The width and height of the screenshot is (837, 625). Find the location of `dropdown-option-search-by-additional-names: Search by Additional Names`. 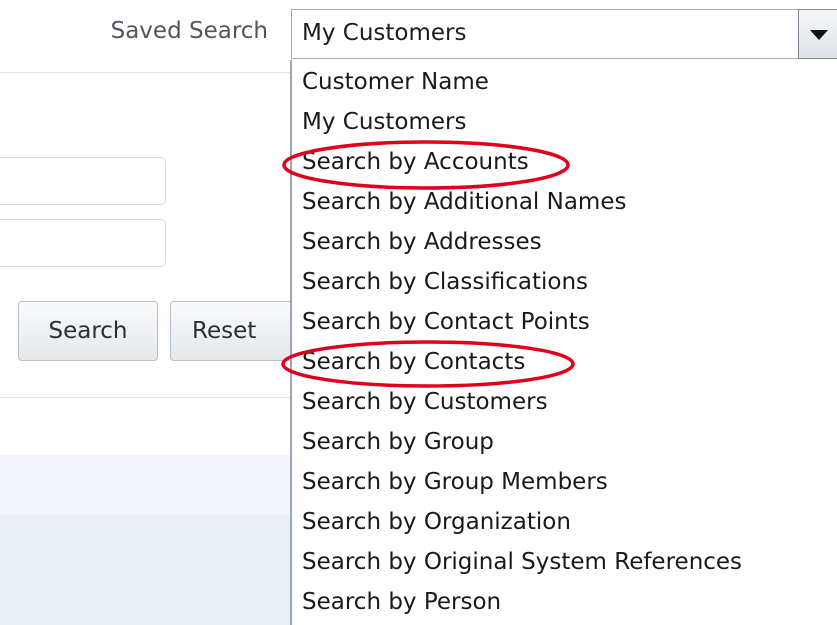

dropdown-option-search-by-additional-names: Search by Additional Names is located at coordinates (464, 202).